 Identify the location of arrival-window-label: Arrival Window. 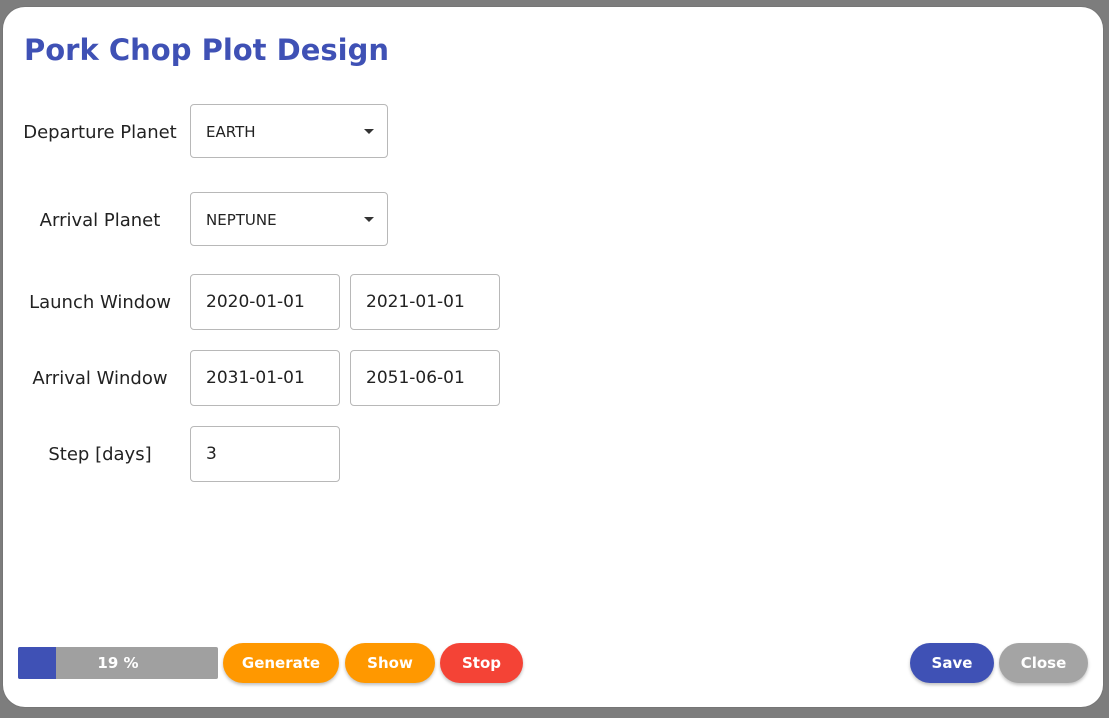
(100, 378).